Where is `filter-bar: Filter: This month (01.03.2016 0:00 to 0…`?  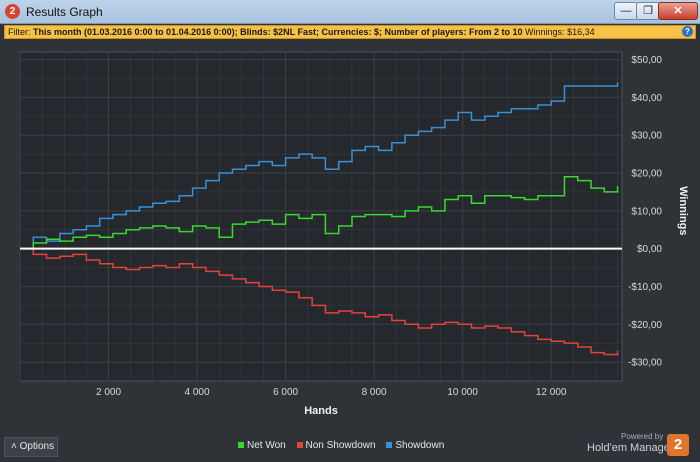
filter-bar: Filter: This month (01.03.2016 0:00 to 0… is located at coordinates (350, 32).